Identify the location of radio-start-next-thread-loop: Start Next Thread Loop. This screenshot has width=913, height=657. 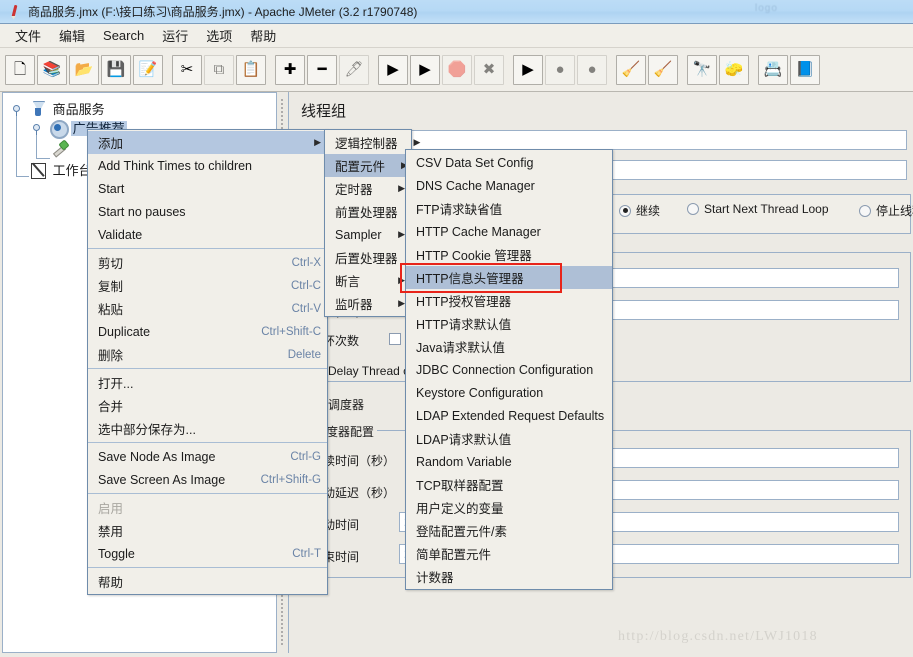
(758, 209).